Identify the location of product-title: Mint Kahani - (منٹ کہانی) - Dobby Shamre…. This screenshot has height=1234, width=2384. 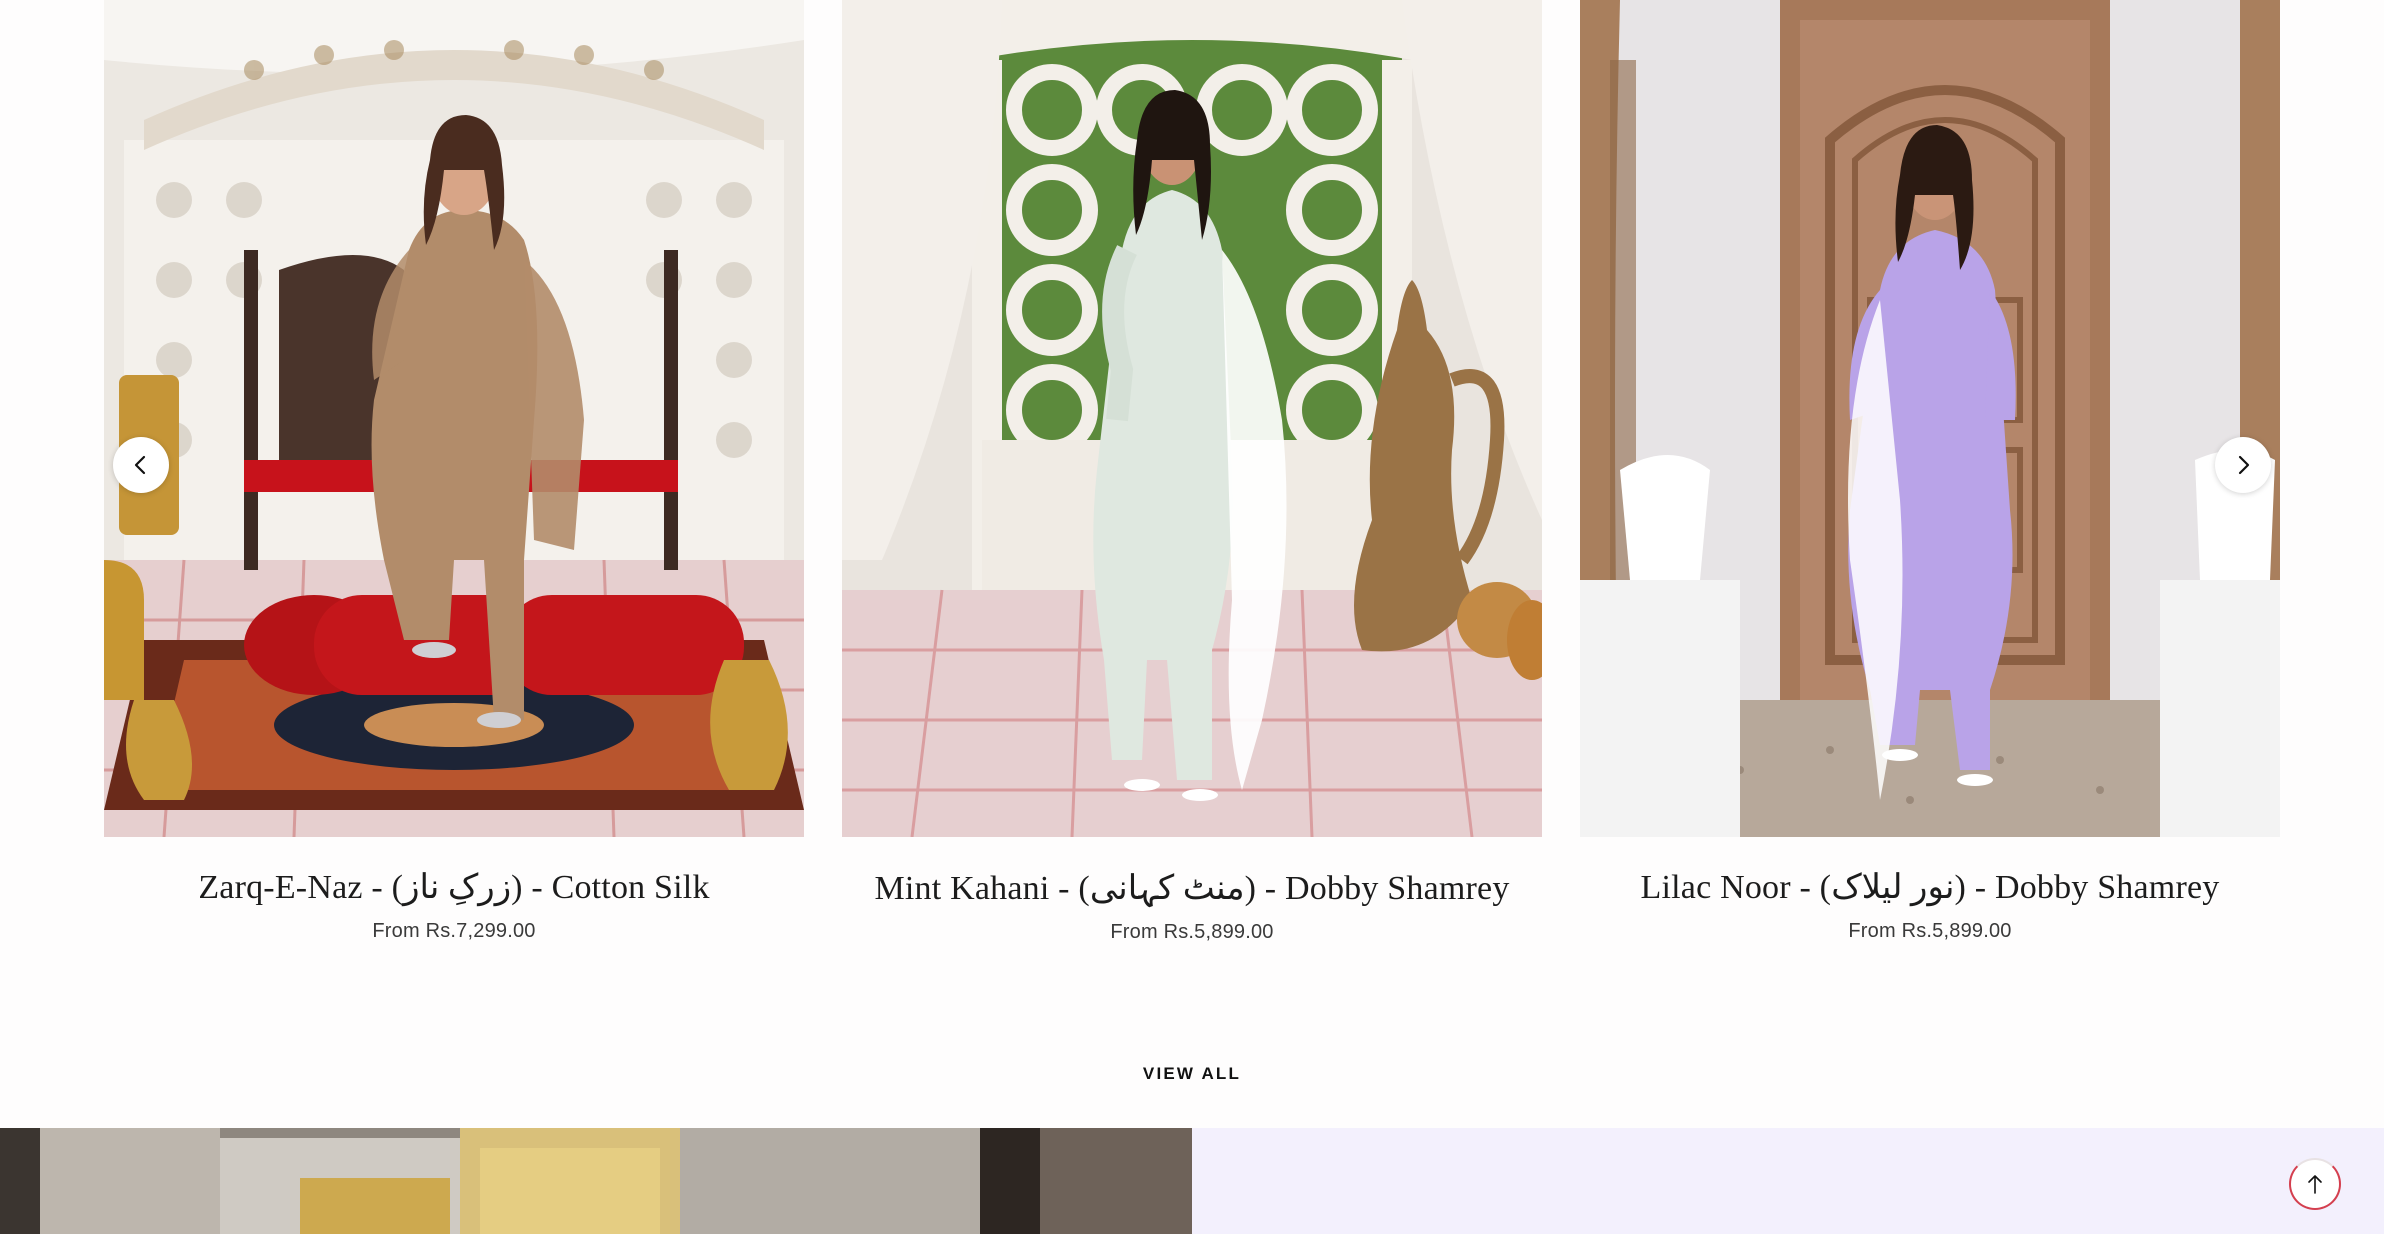
(1192, 887).